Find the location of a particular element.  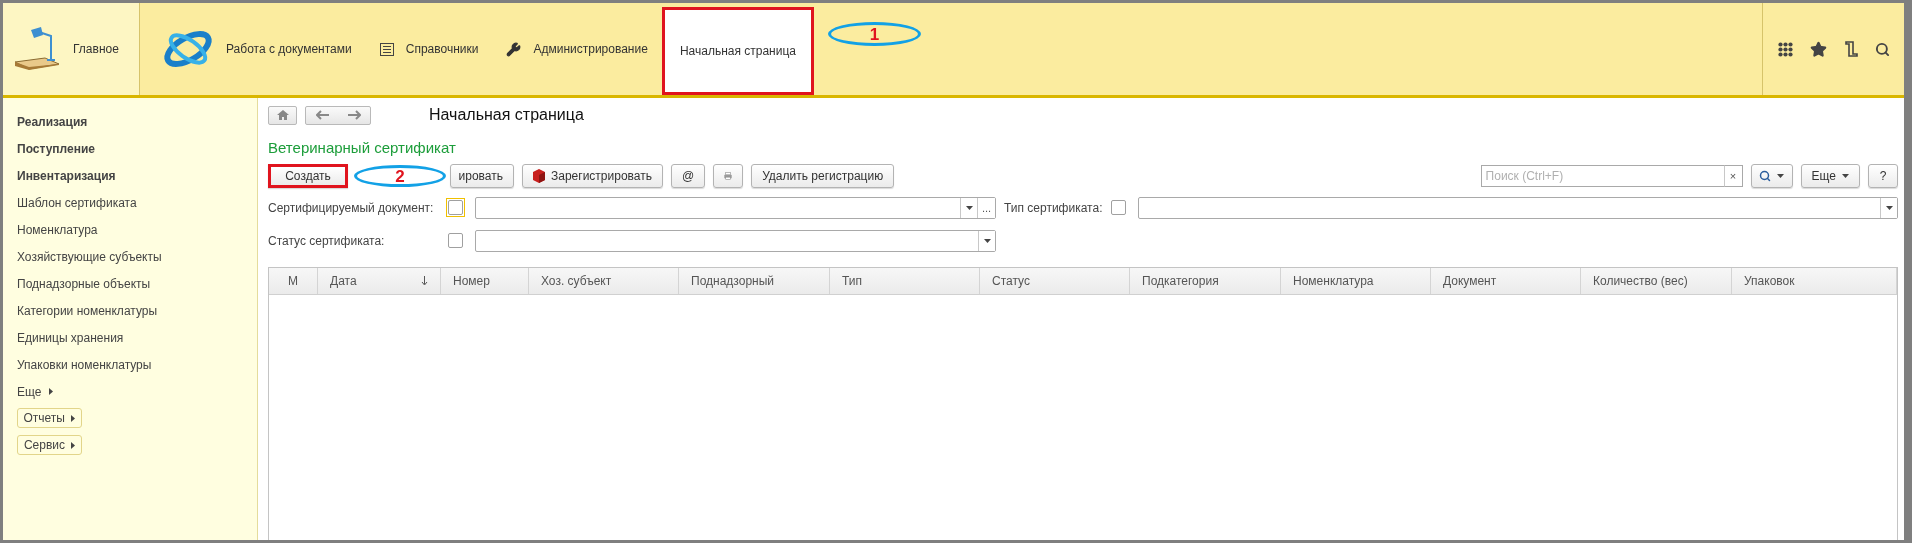

search-options-button is located at coordinates (1771, 176).